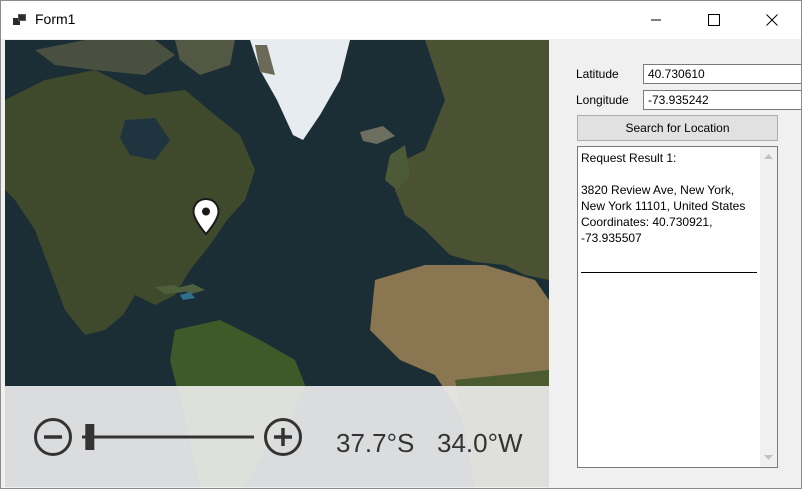  I want to click on map-overlay-panel: 37.7°S 34.0°W, so click(277, 436).